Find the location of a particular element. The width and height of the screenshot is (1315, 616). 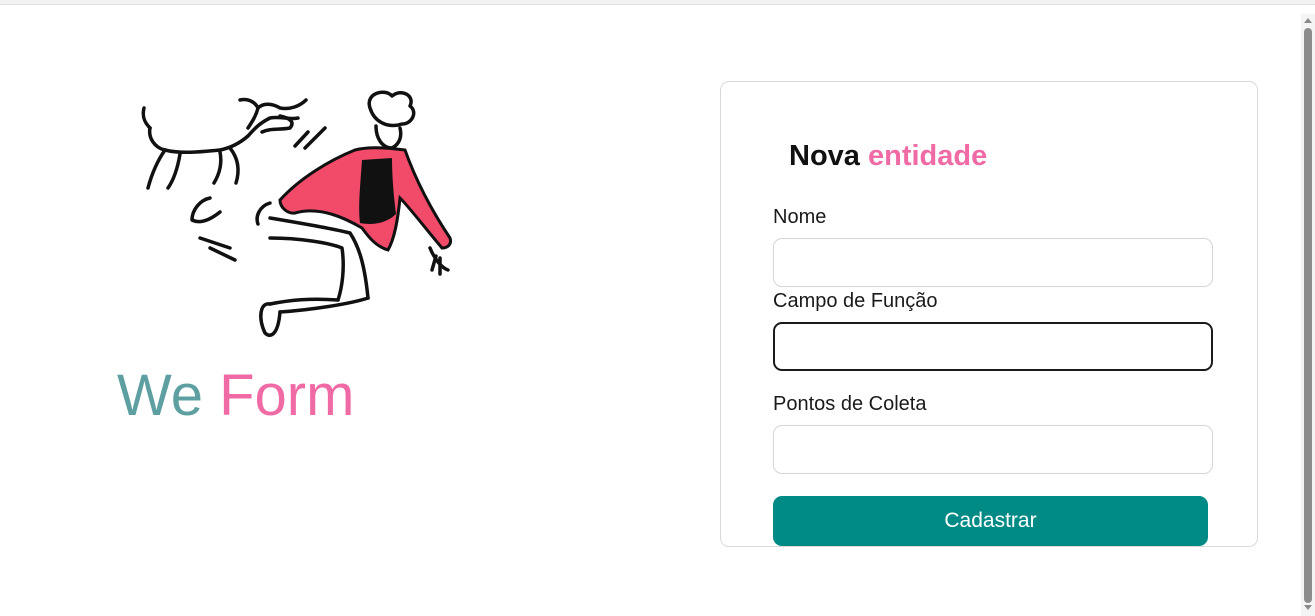

pontos-de-coleta-input is located at coordinates (993, 449).